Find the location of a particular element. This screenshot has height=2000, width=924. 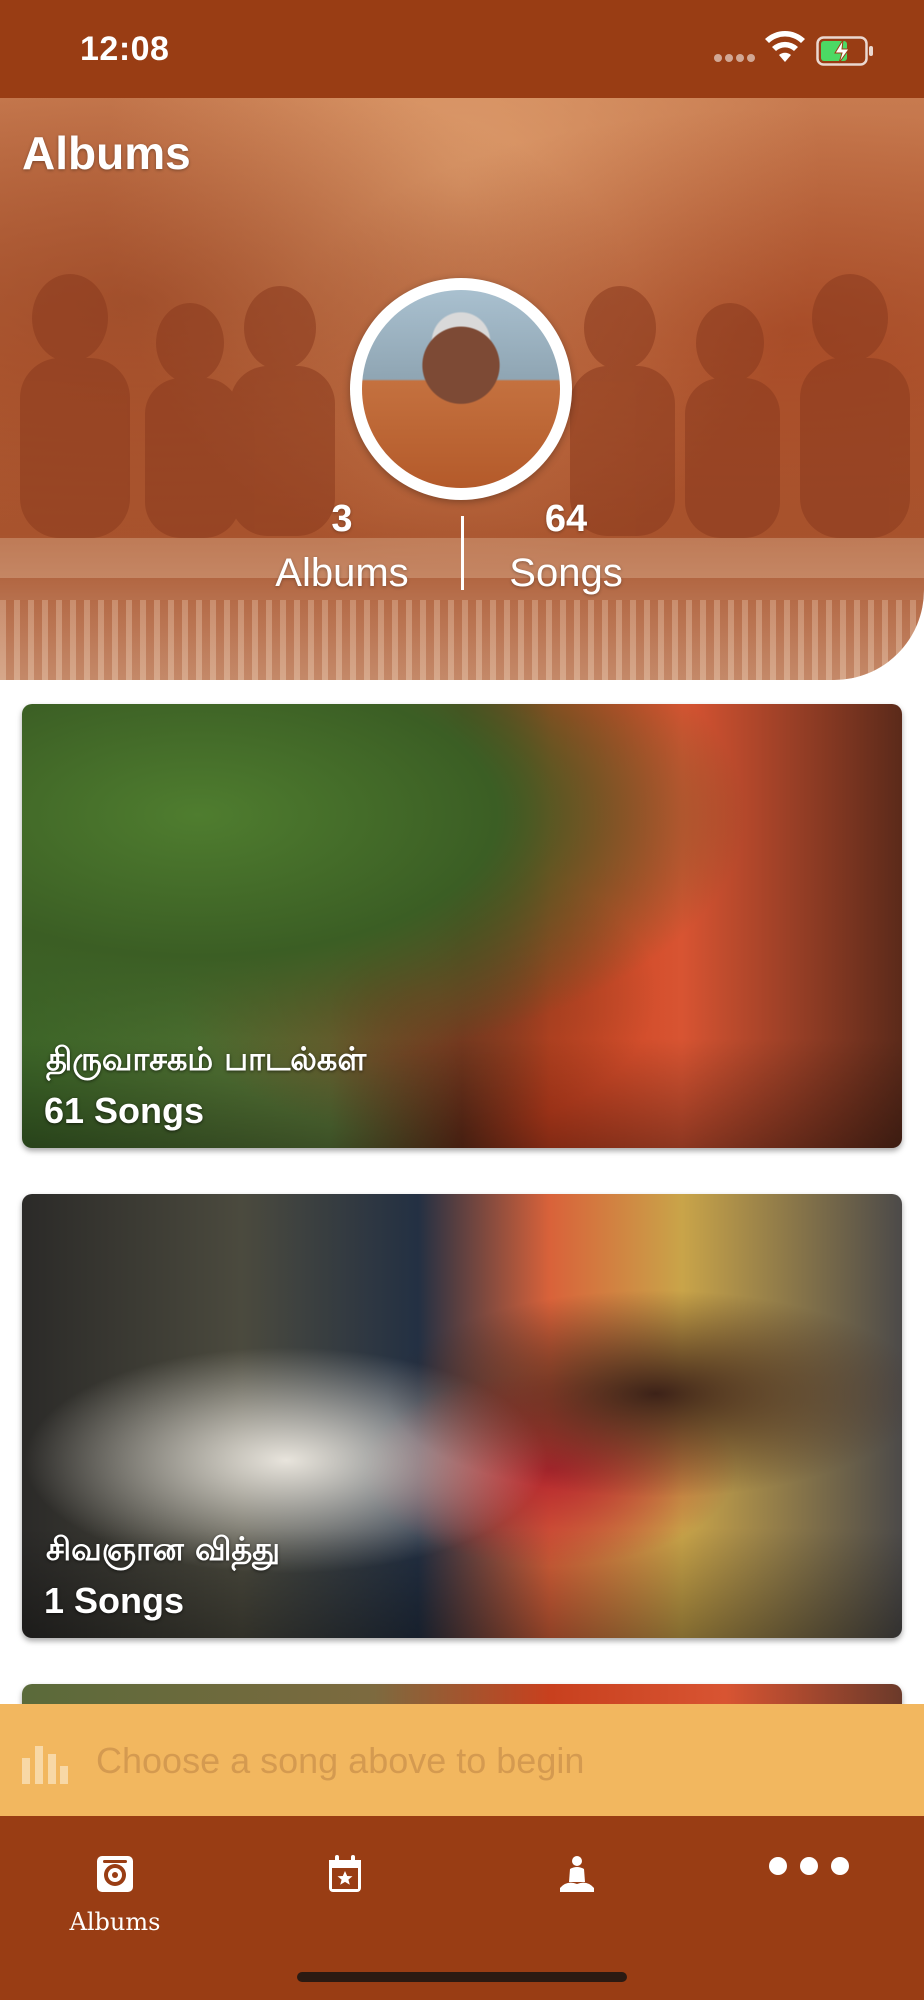

songs-label: Songs is located at coordinates (566, 573).